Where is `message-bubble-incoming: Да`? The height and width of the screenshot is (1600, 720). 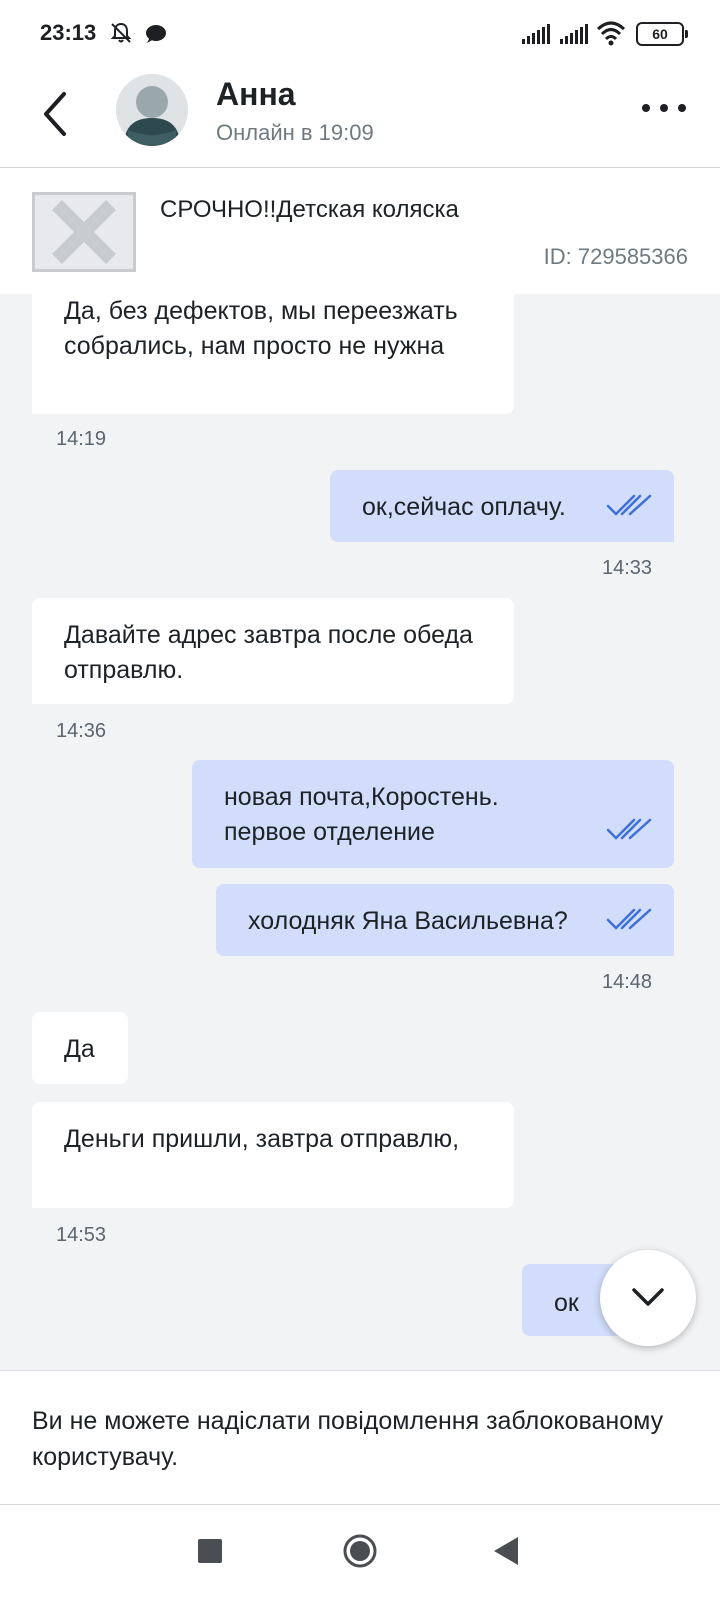
message-bubble-incoming: Да is located at coordinates (80, 1048).